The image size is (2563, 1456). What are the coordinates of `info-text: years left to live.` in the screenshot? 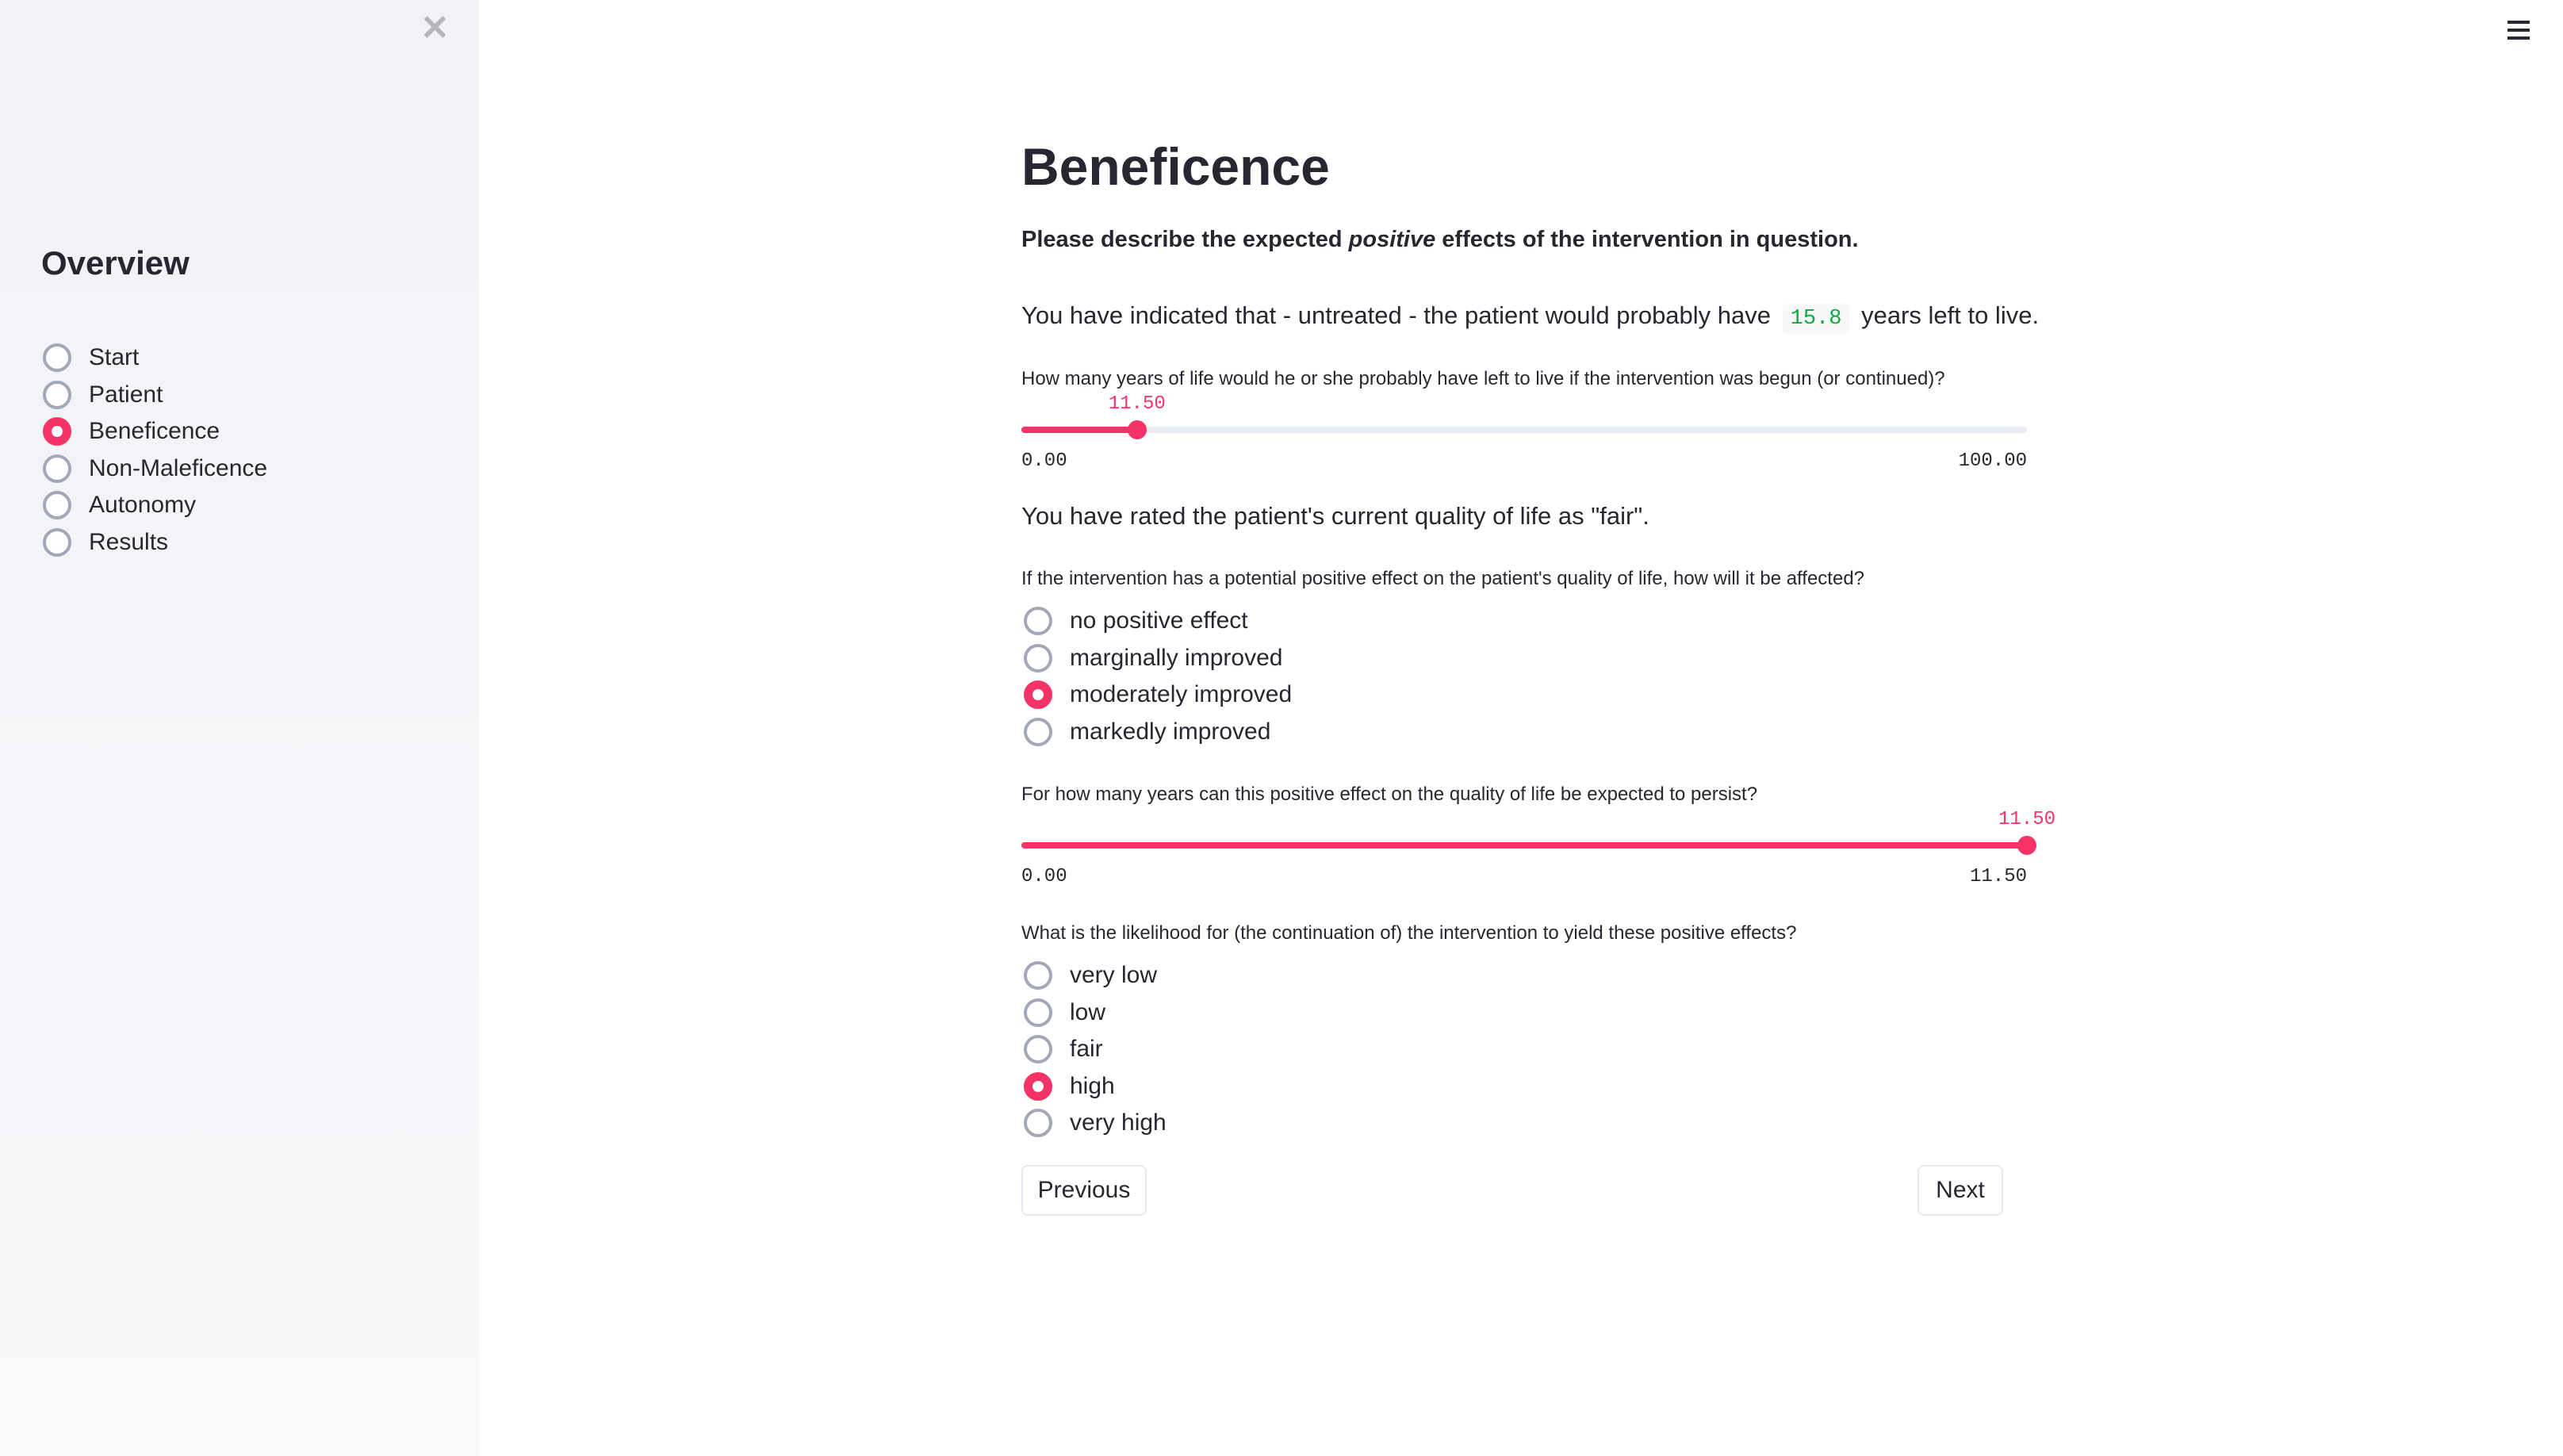 It's located at (1950, 315).